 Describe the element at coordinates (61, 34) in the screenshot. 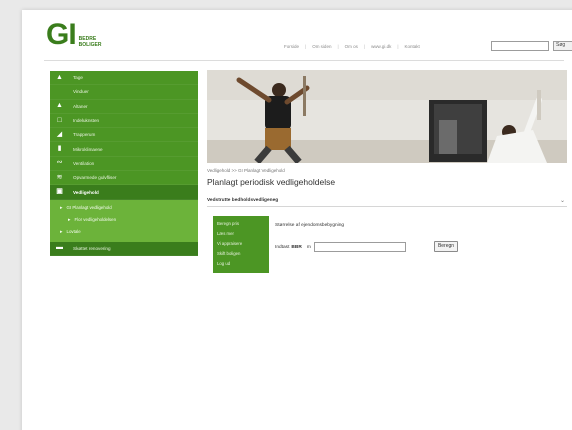

I see `logo-mark: GI` at that location.